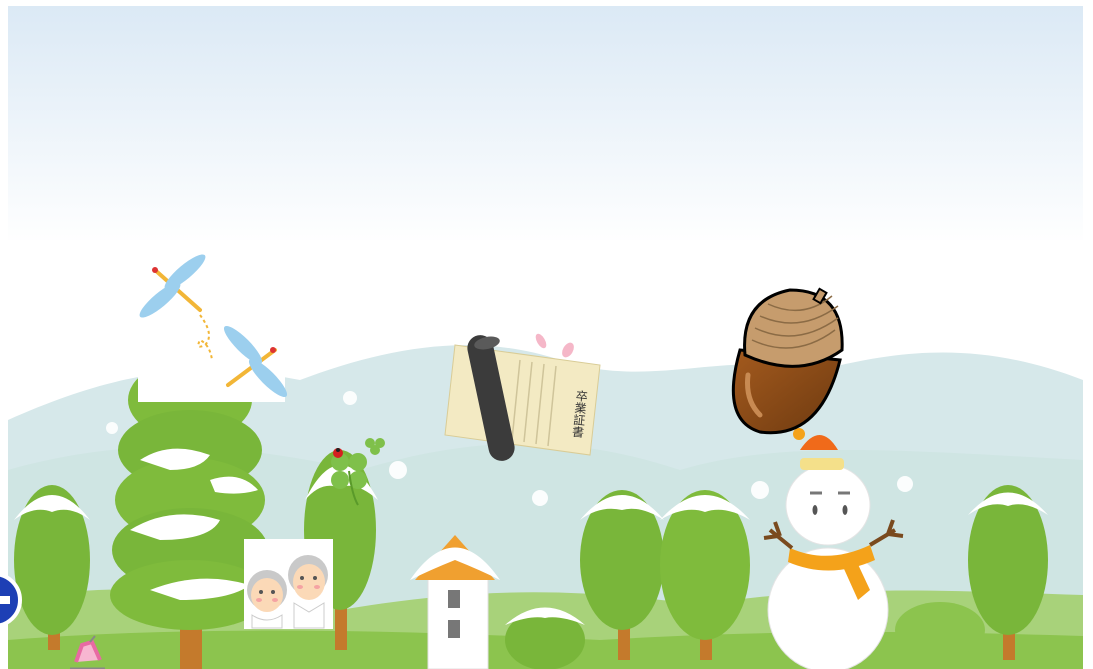 This screenshot has width=1093, height=669. What do you see at coordinates (214, 326) in the screenshot?
I see `dragonflies` at bounding box center [214, 326].